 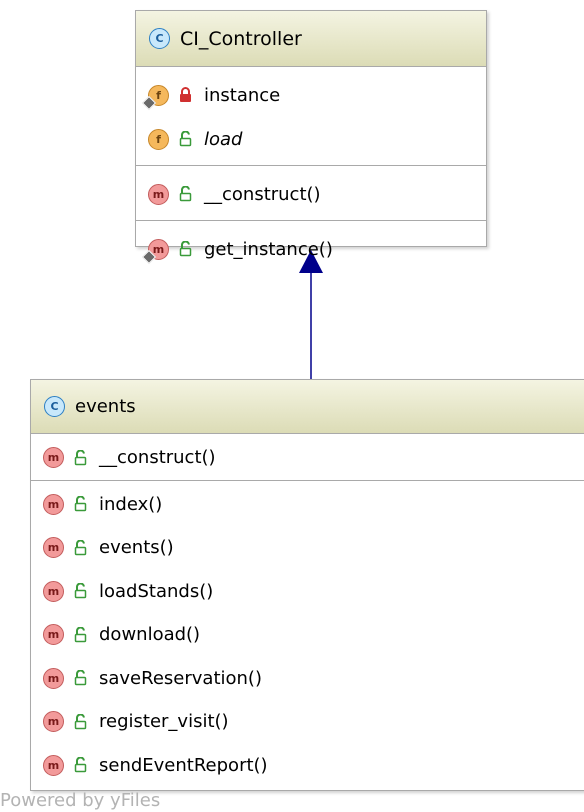 I want to click on method-name: index(), so click(x=131, y=504).